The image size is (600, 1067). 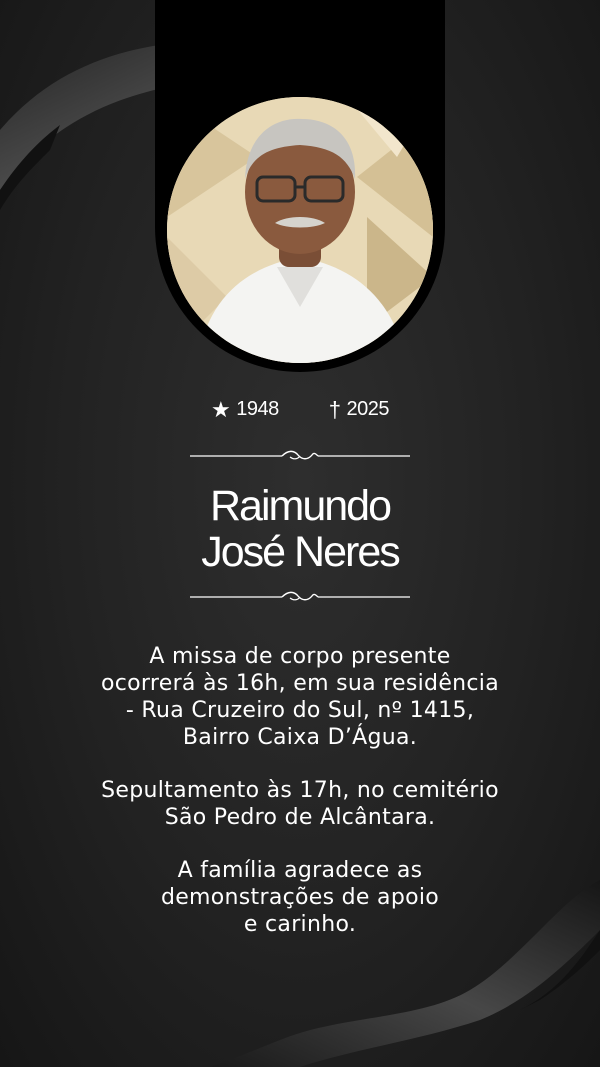 I want to click on message-line: Bairro Caixa D’Água., so click(x=300, y=737).